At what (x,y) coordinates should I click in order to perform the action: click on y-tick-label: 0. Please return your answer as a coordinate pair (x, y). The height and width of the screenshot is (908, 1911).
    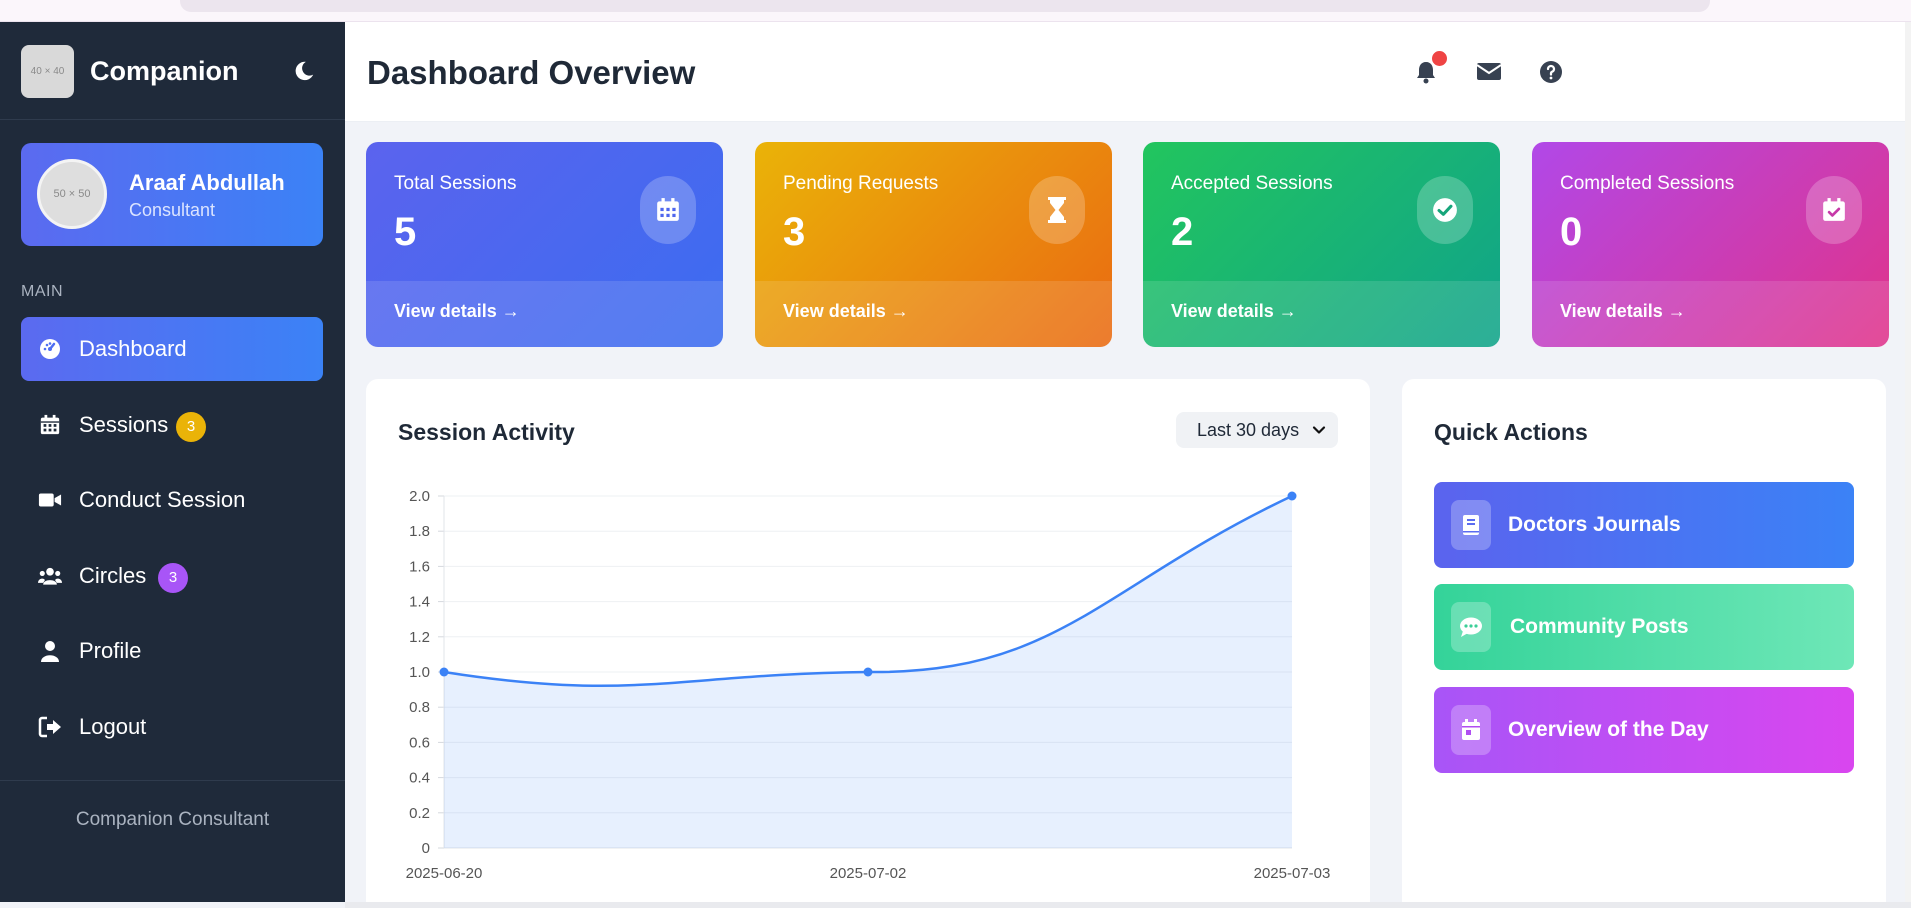
    Looking at the image, I should click on (426, 848).